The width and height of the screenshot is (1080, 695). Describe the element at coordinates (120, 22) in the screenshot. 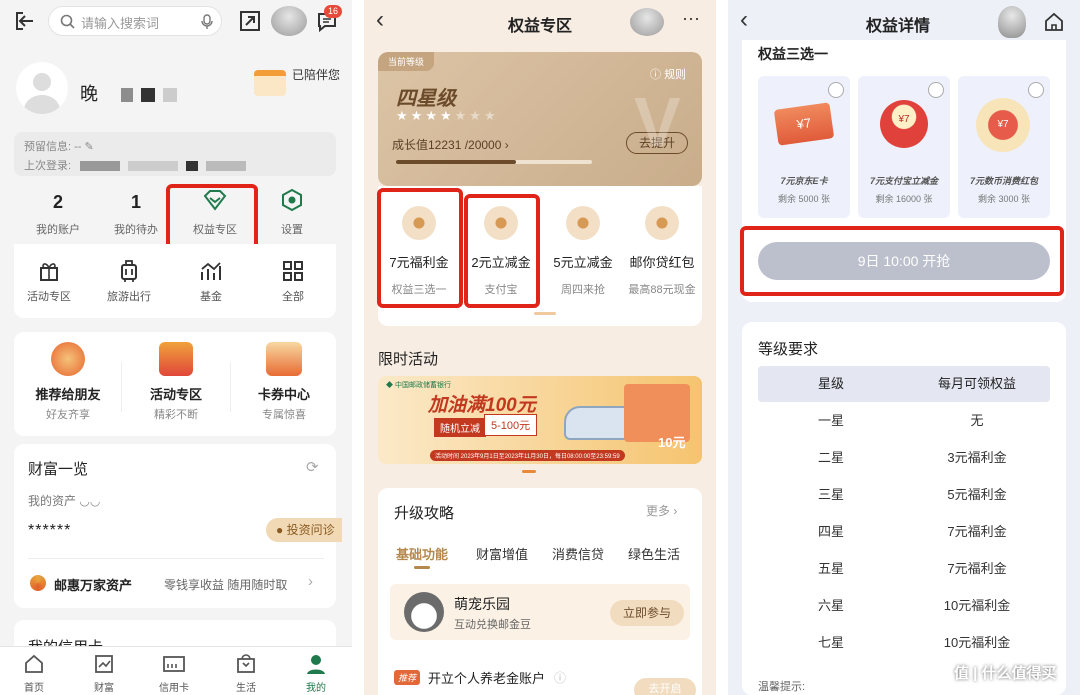

I see `search-input: 请输入搜索词` at that location.